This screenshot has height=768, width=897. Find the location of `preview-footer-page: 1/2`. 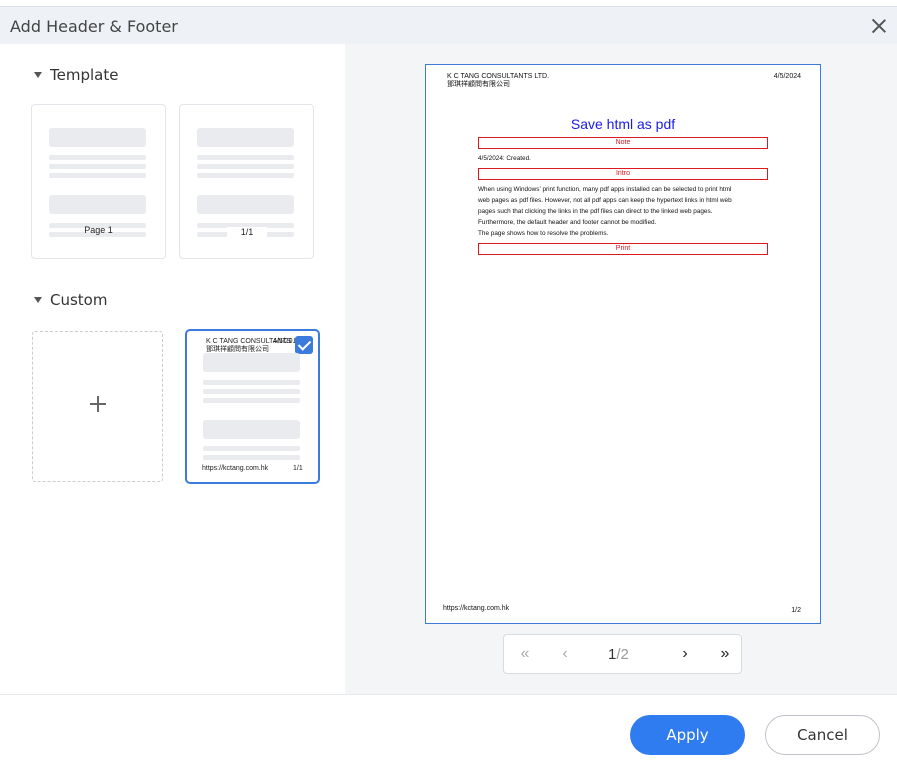

preview-footer-page: 1/2 is located at coordinates (796, 610).